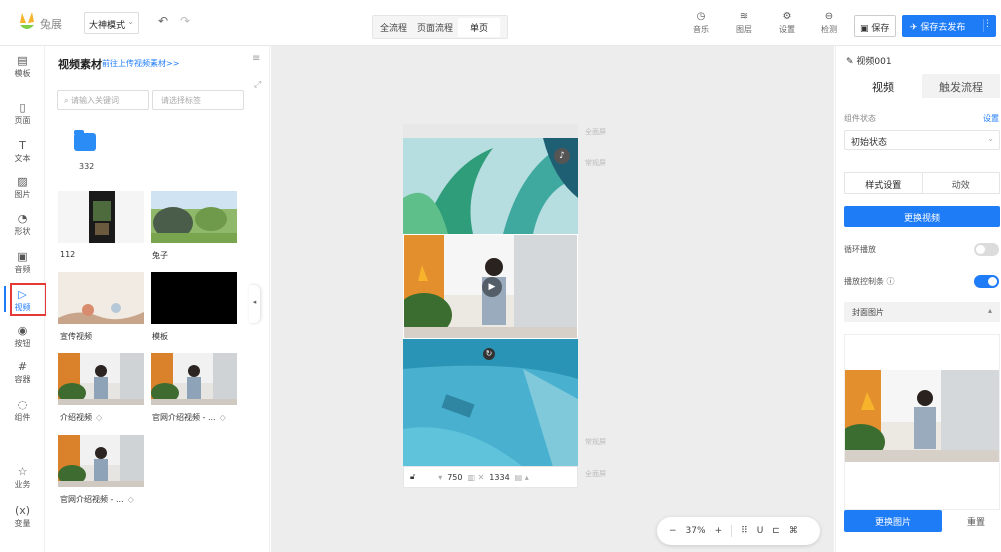 The height and width of the screenshot is (552, 1001). What do you see at coordinates (22, 181) in the screenshot?
I see `image-icon: ▨` at bounding box center [22, 181].